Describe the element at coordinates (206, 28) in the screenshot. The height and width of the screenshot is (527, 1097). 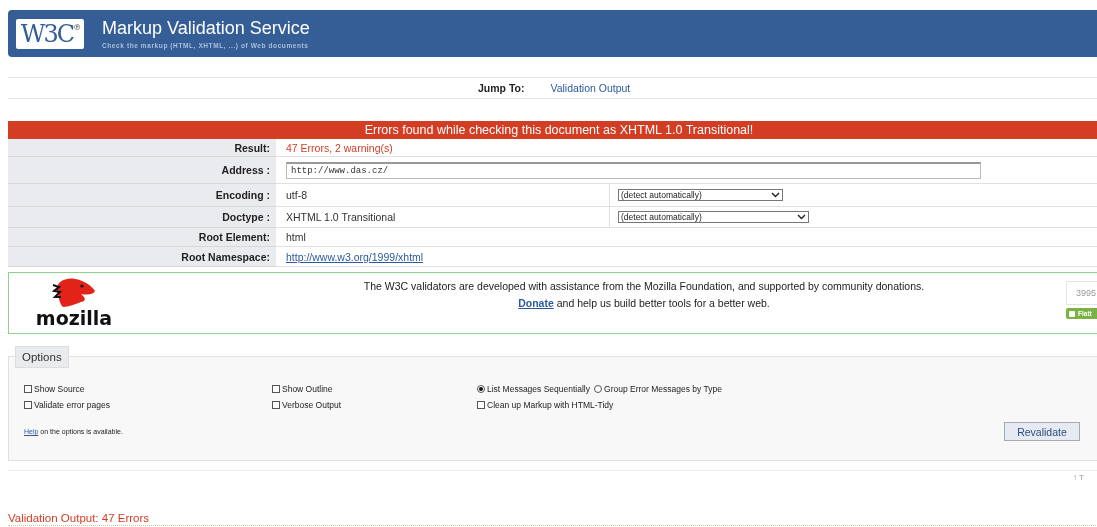
I see `page-title: Markup Validation Service` at that location.